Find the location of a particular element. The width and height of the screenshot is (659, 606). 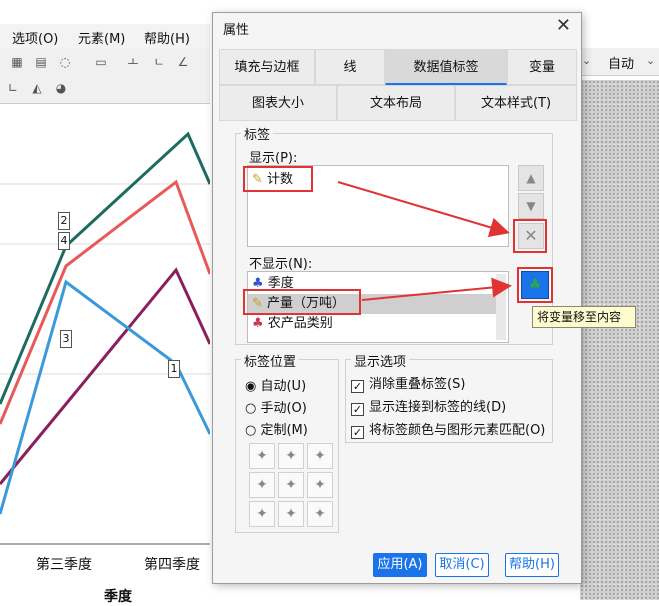

display-options-title: 显示选项 is located at coordinates (380, 360).